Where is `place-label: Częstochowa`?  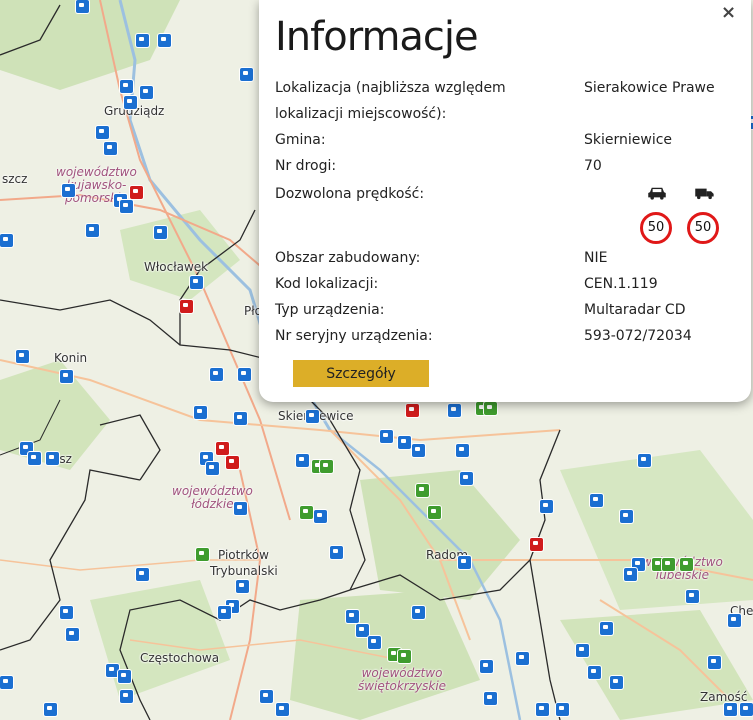 place-label: Częstochowa is located at coordinates (180, 658).